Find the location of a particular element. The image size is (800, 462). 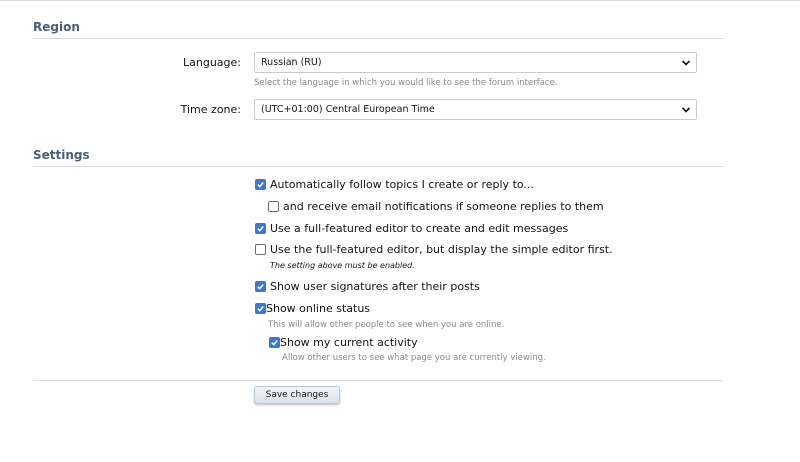

option-show-signatures: Show user signatures after their posts is located at coordinates (367, 286).